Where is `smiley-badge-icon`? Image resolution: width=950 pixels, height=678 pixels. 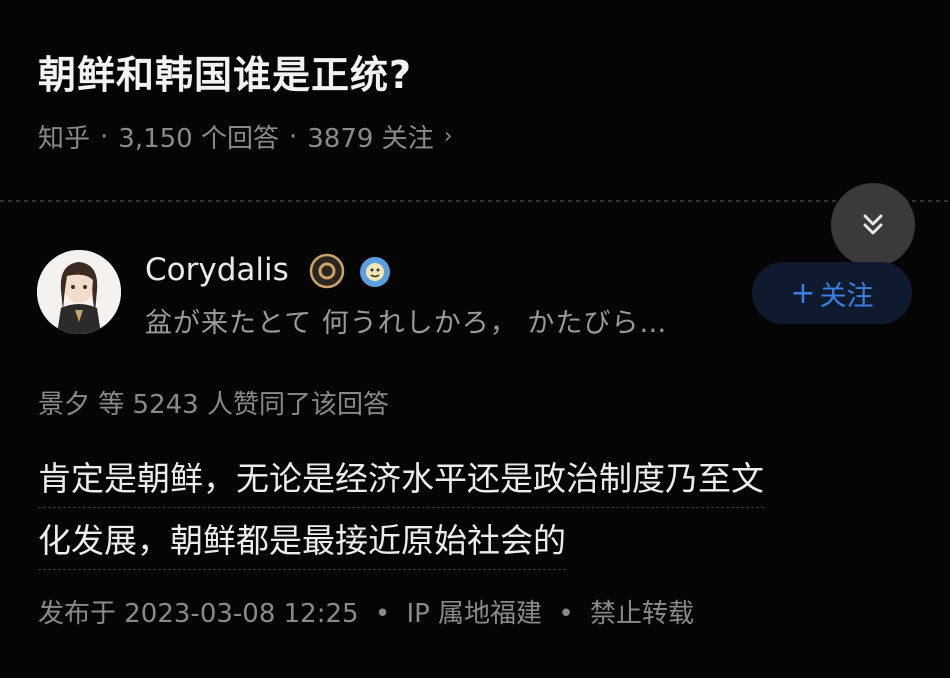 smiley-badge-icon is located at coordinates (375, 272).